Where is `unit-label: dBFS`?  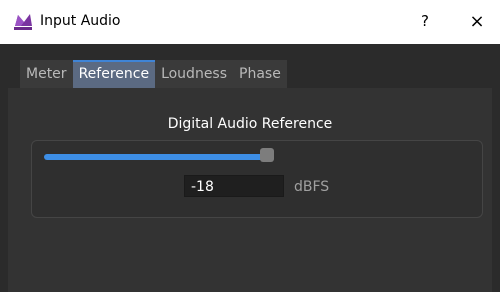 unit-label: dBFS is located at coordinates (312, 187).